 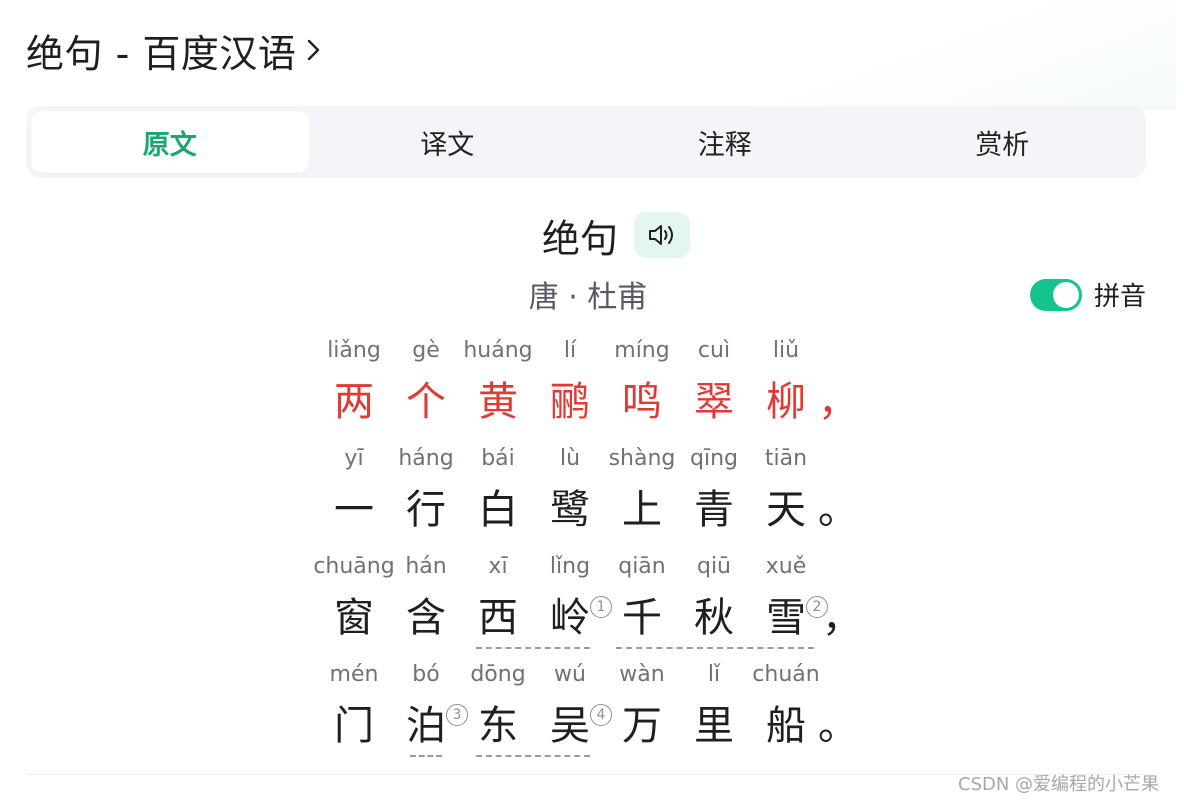 What do you see at coordinates (426, 618) in the screenshot?
I see `hanzi: 含` at bounding box center [426, 618].